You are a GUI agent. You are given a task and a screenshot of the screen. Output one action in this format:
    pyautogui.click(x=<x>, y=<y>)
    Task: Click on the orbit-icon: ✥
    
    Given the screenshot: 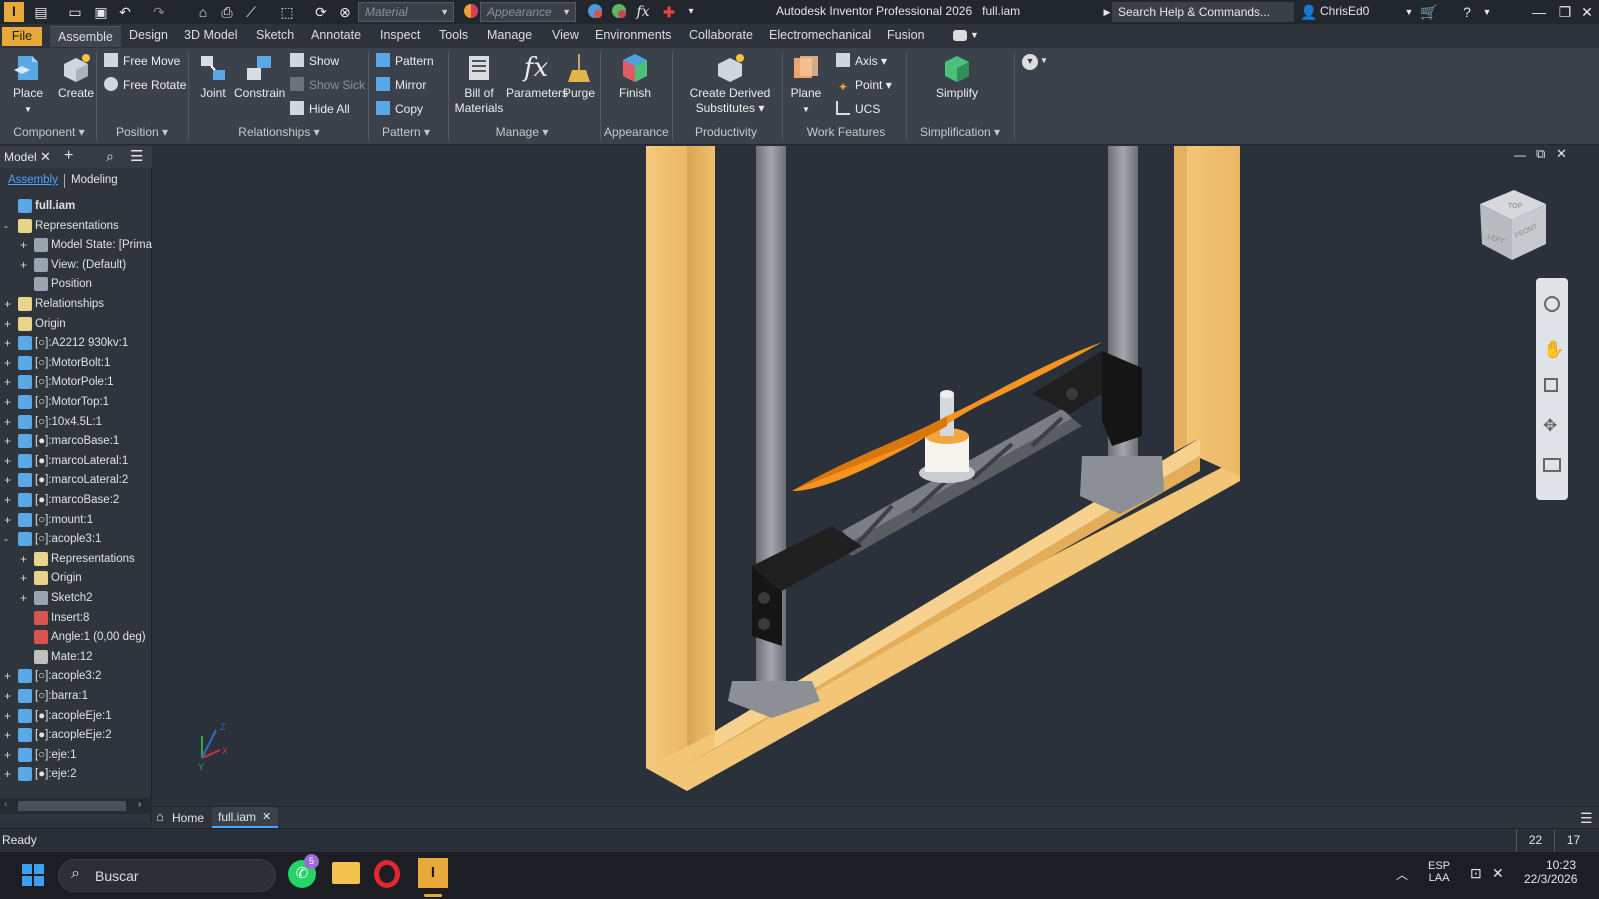 What is the action you would take?
    pyautogui.click(x=1550, y=426)
    